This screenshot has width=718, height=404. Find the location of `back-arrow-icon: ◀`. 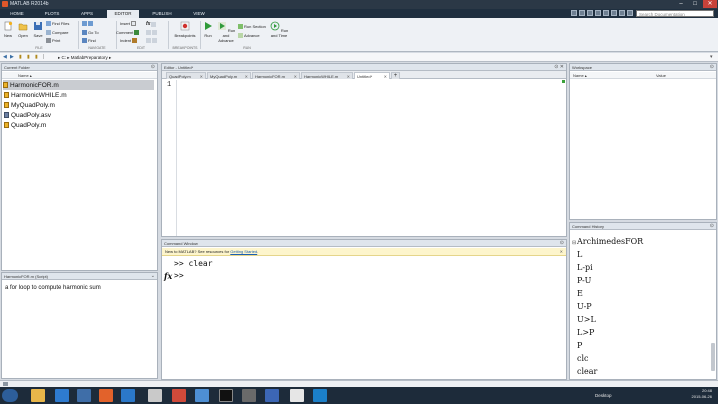

back-arrow-icon: ◀ is located at coordinates (6, 57).